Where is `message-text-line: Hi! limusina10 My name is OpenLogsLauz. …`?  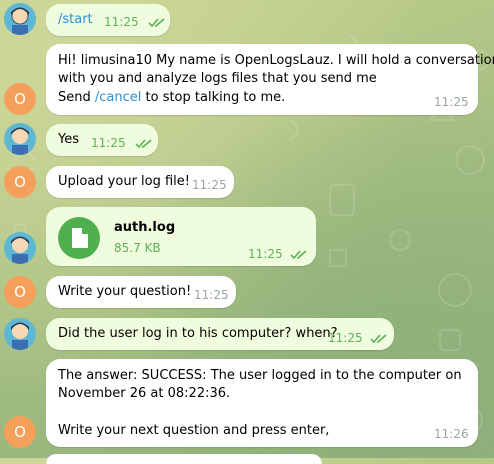 message-text-line: Hi! limusina10 My name is OpenLogsLauz. … is located at coordinates (276, 60).